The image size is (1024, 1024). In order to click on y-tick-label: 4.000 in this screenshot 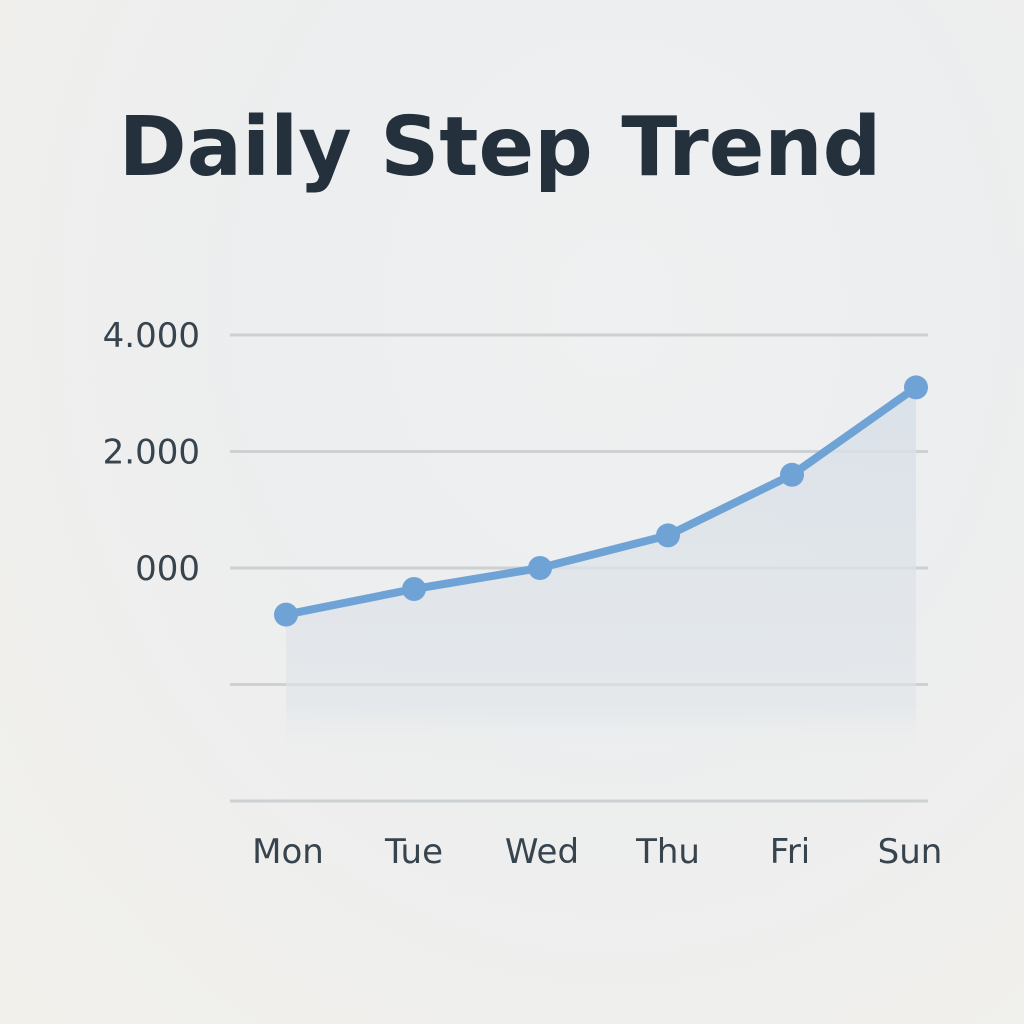, I will do `click(151, 336)`.